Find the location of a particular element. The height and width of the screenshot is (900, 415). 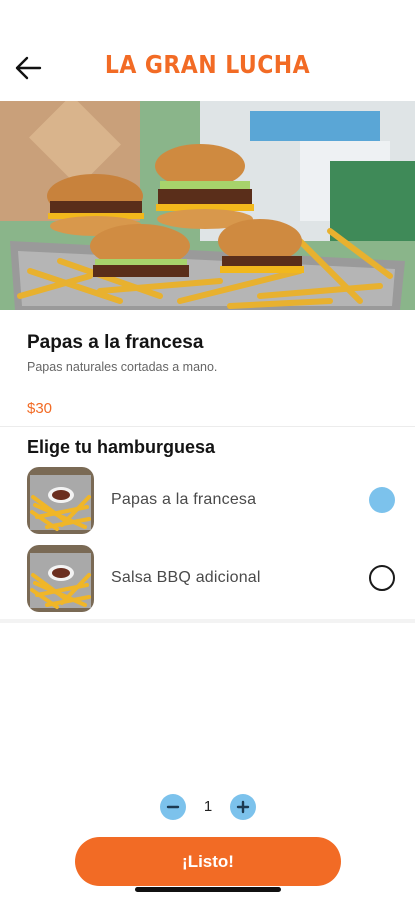

decrease-quantity-button is located at coordinates (173, 807).